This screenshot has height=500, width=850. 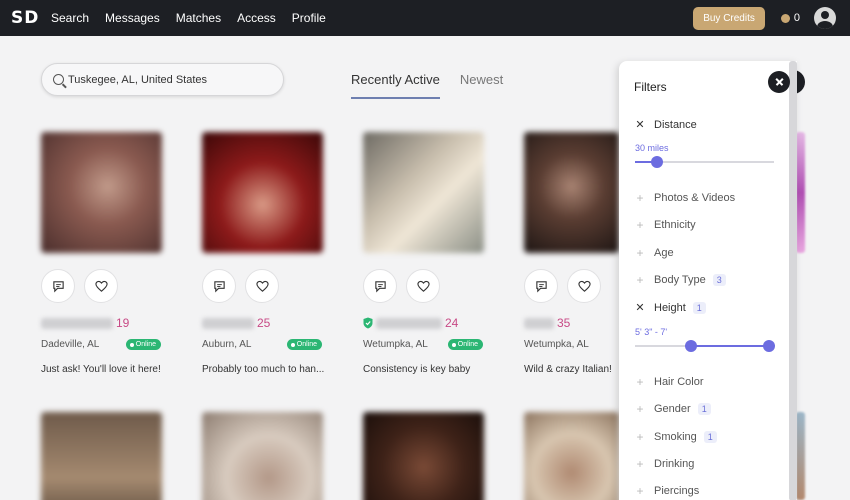 What do you see at coordinates (481, 85) in the screenshot?
I see `tab-newest: Newest` at bounding box center [481, 85].